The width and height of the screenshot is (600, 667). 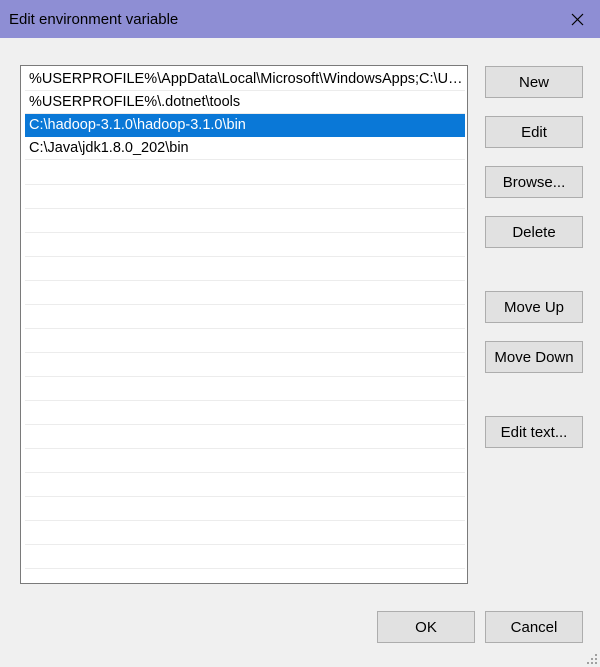 I want to click on window-title: Edit environment variable, so click(x=94, y=19).